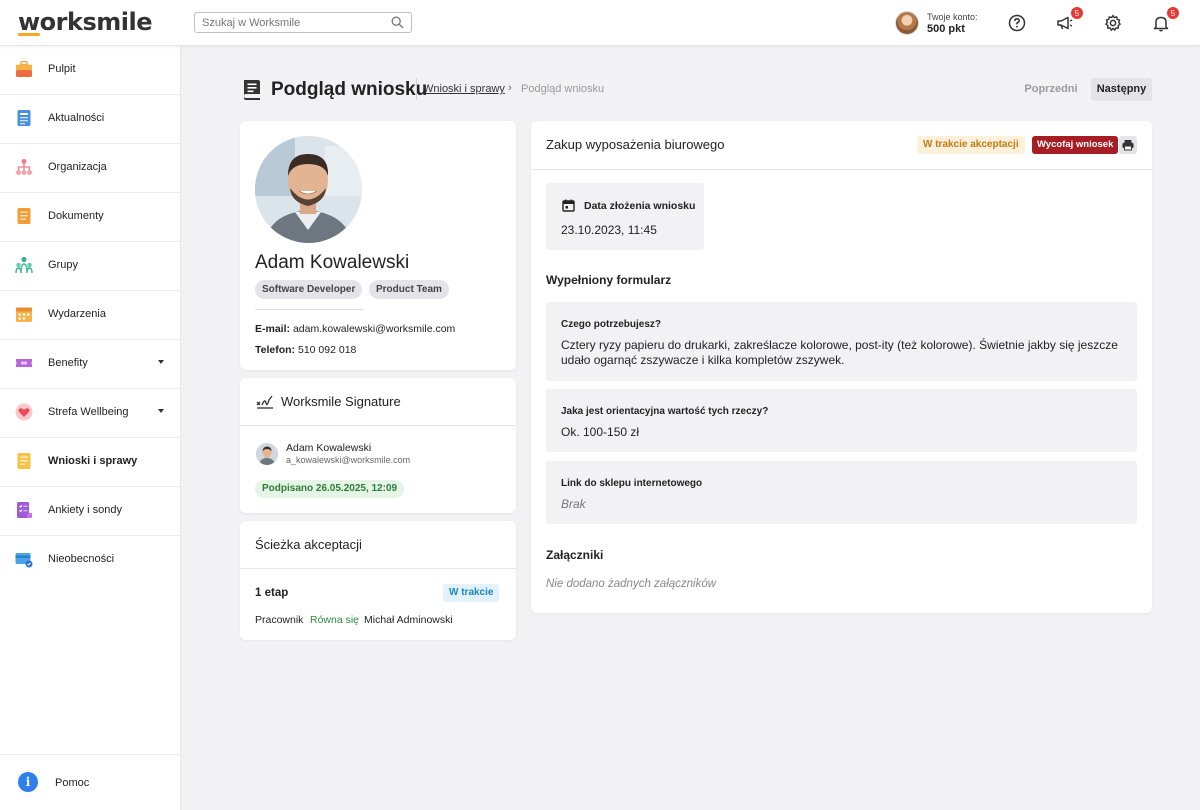 The height and width of the screenshot is (810, 1200). What do you see at coordinates (378, 545) in the screenshot?
I see `approval-path-header: Ścieżka akceptacji` at bounding box center [378, 545].